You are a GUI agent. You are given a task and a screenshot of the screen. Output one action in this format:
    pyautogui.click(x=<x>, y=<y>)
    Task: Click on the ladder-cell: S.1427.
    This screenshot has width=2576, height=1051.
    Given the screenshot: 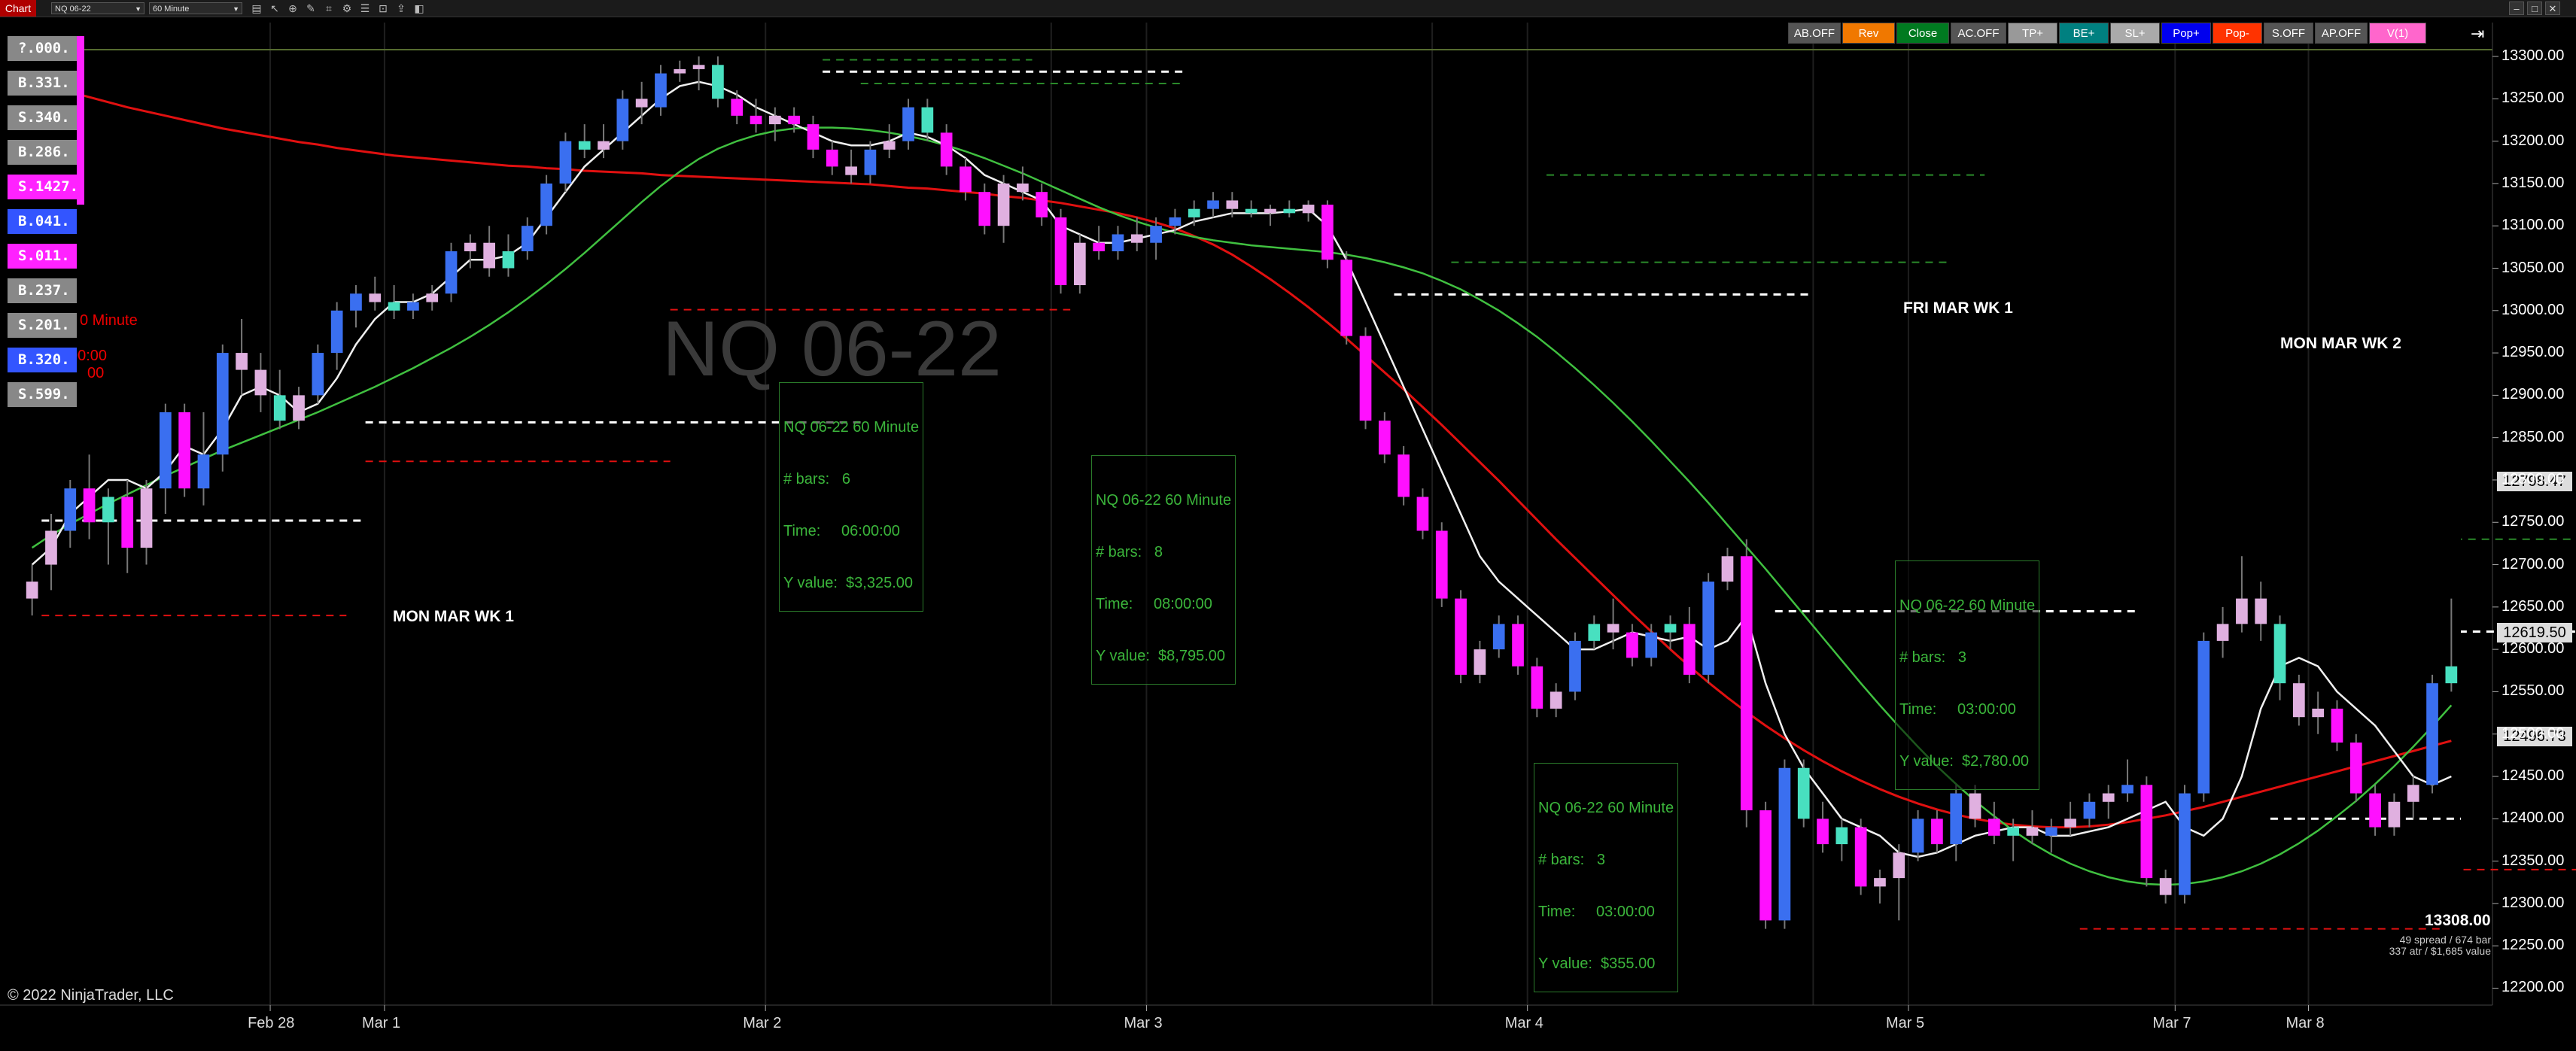 What is the action you would take?
    pyautogui.click(x=43, y=187)
    